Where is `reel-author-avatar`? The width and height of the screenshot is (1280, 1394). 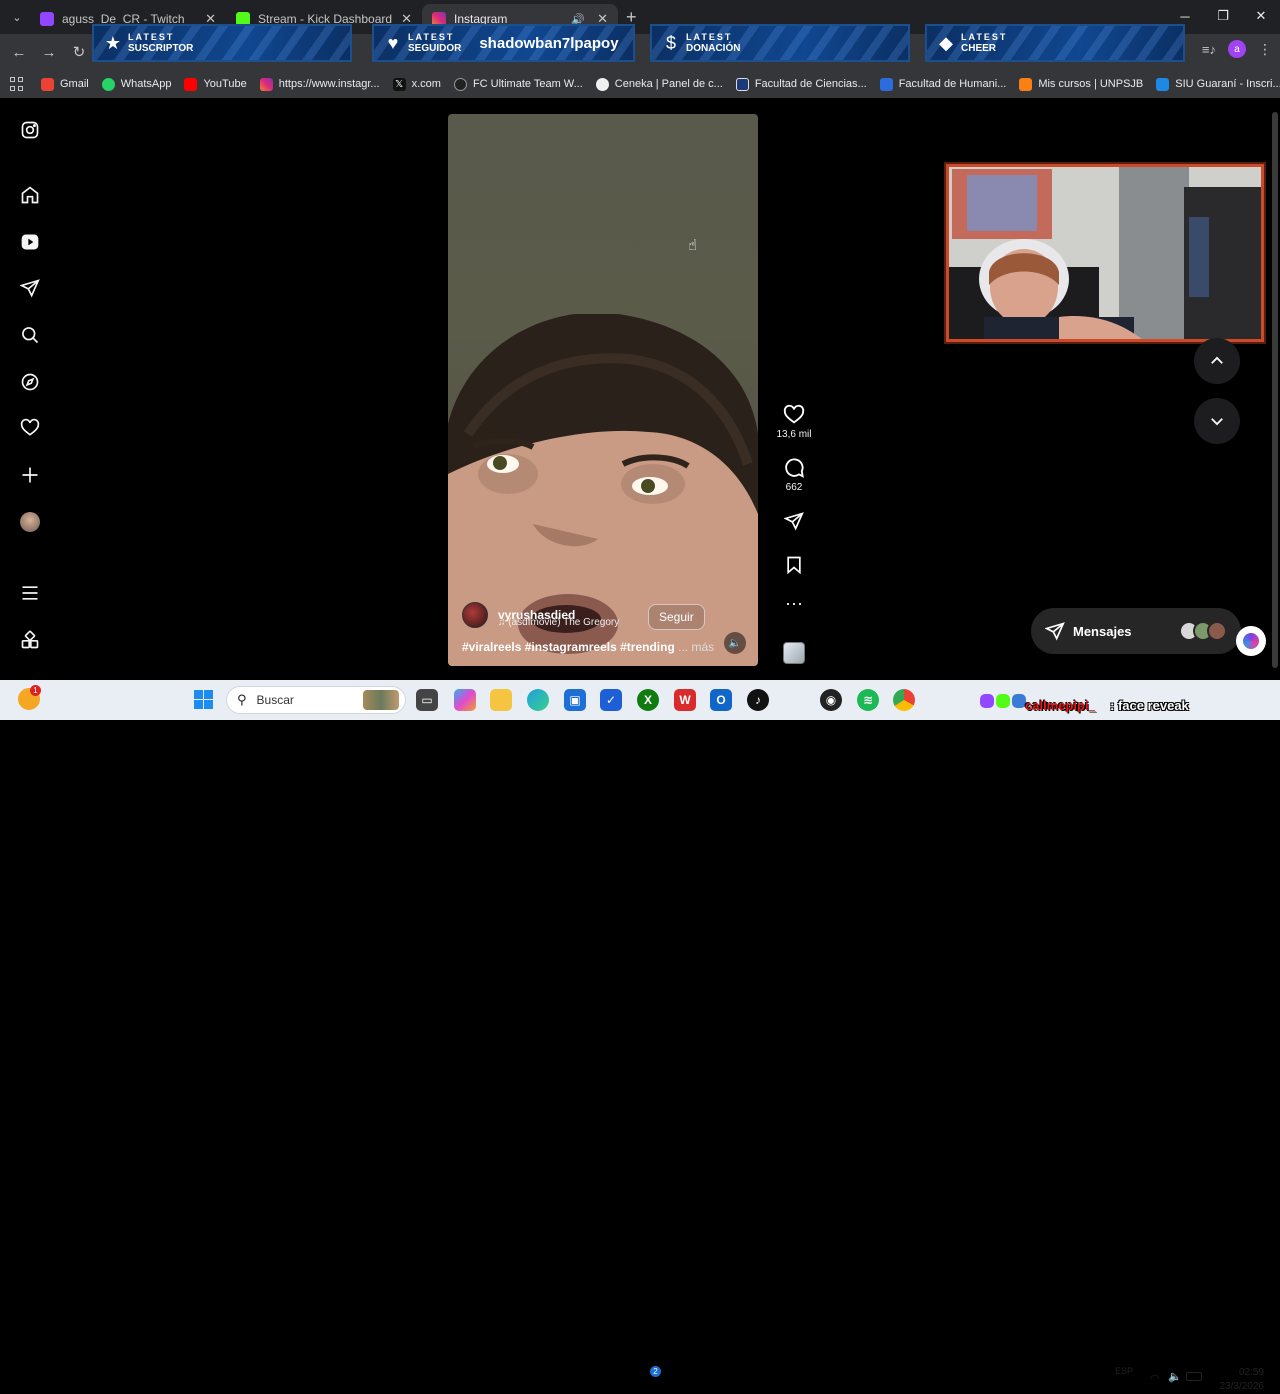 reel-author-avatar is located at coordinates (475, 615).